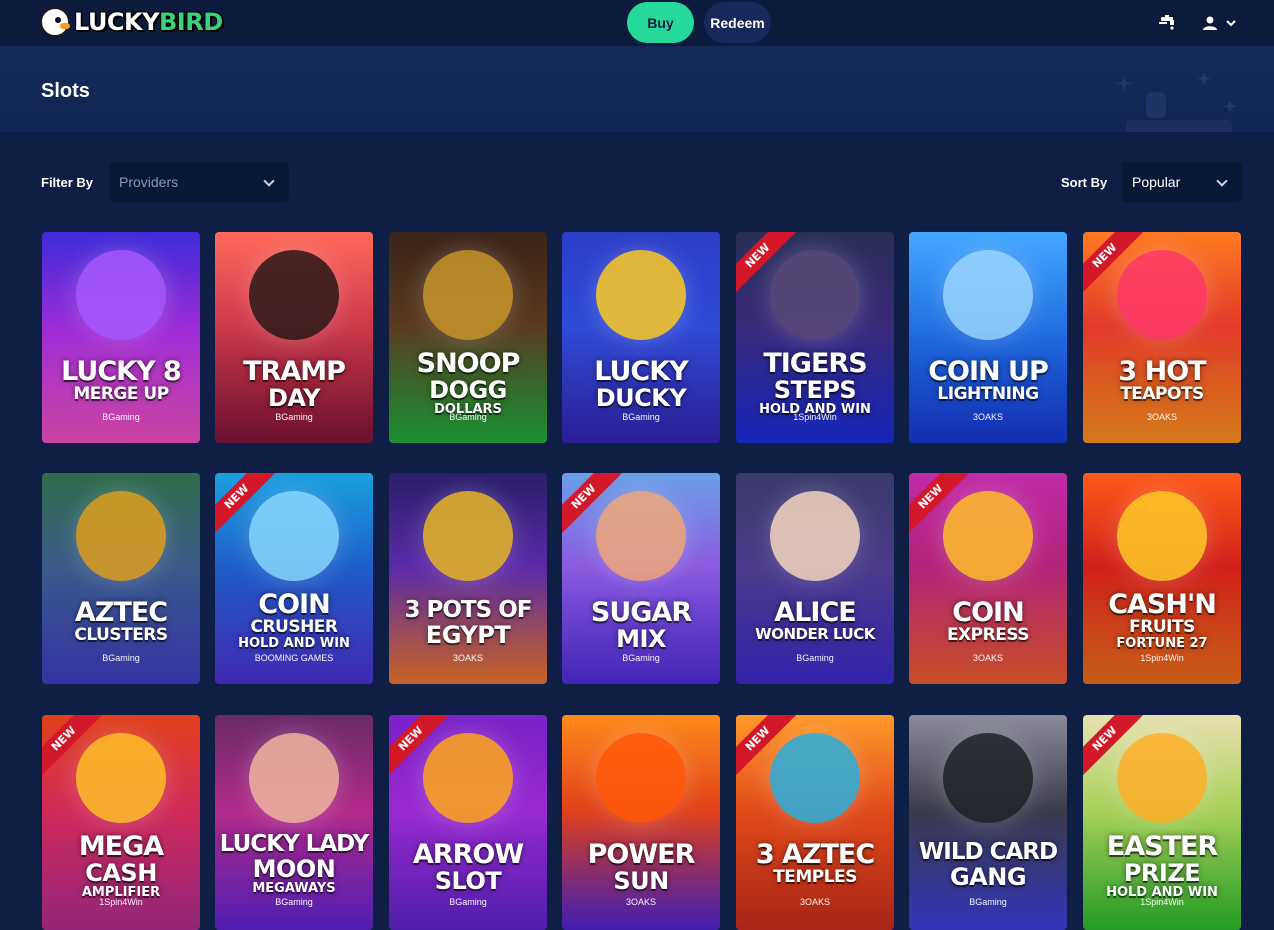 The image size is (1274, 930). I want to click on game-title: SNOOP DOGG DOLLARS, so click(468, 383).